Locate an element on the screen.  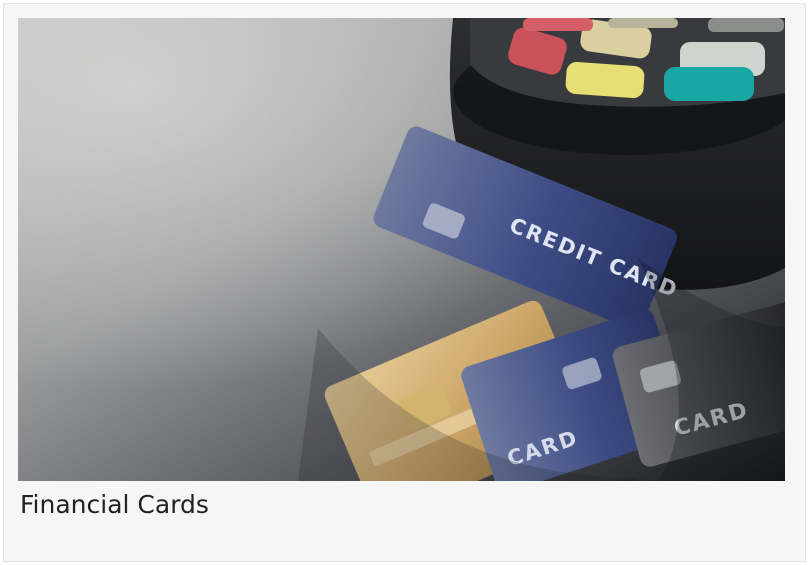
card-caption: Financial Cards is located at coordinates (114, 505).